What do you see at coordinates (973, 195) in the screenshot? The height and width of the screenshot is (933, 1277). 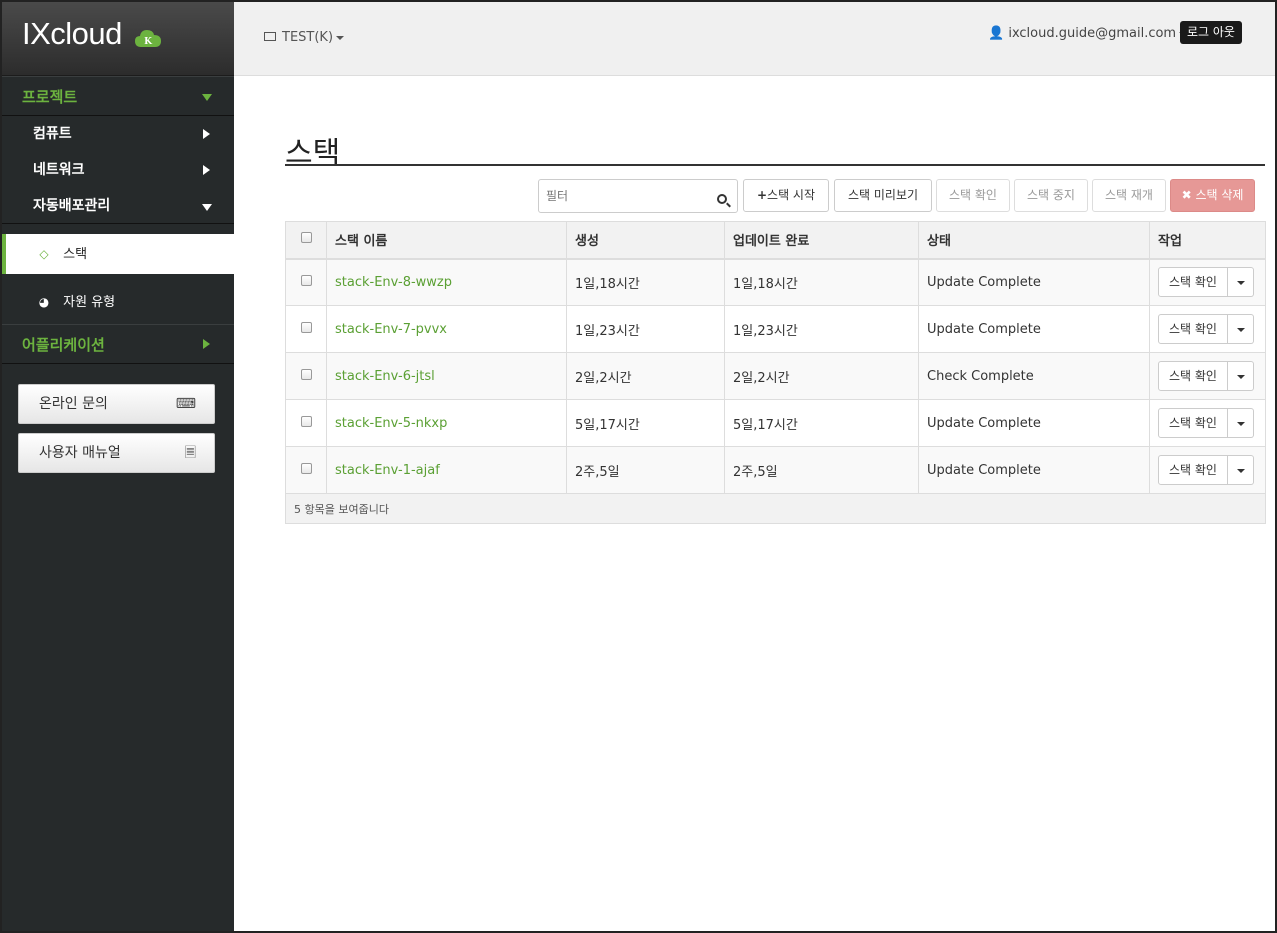 I see `check-stack-button: 스택 확인` at bounding box center [973, 195].